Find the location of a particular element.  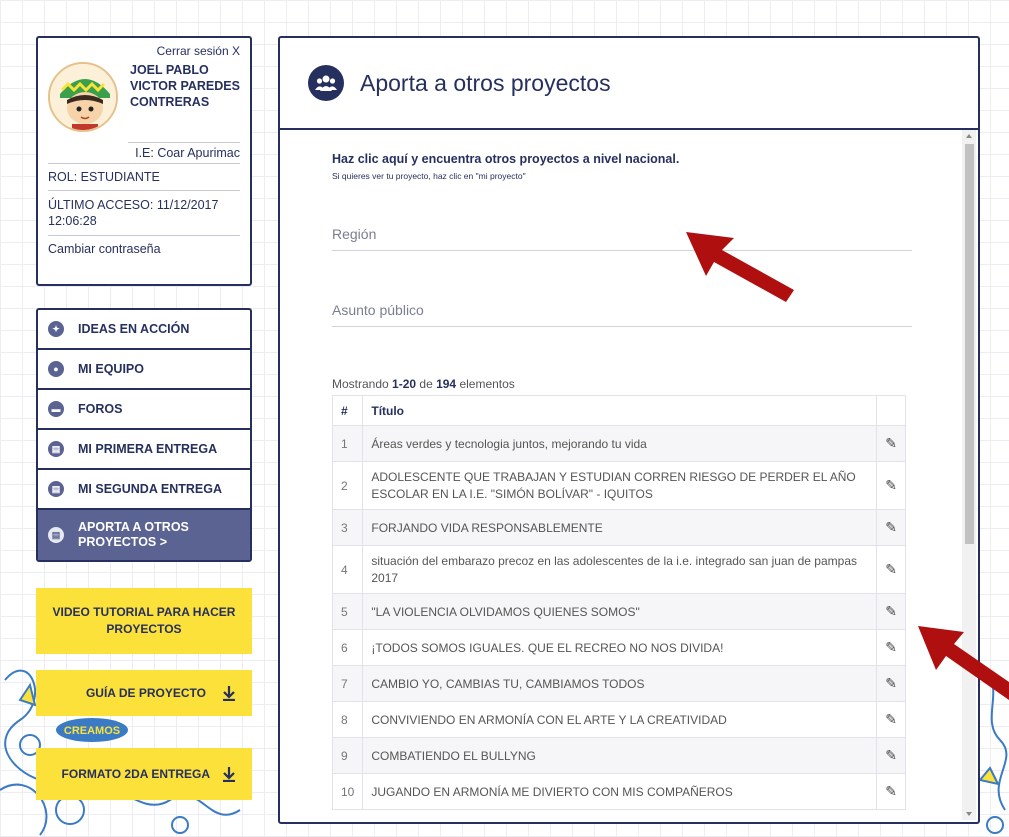

creamos-sticker: CREAMOS is located at coordinates (92, 730).